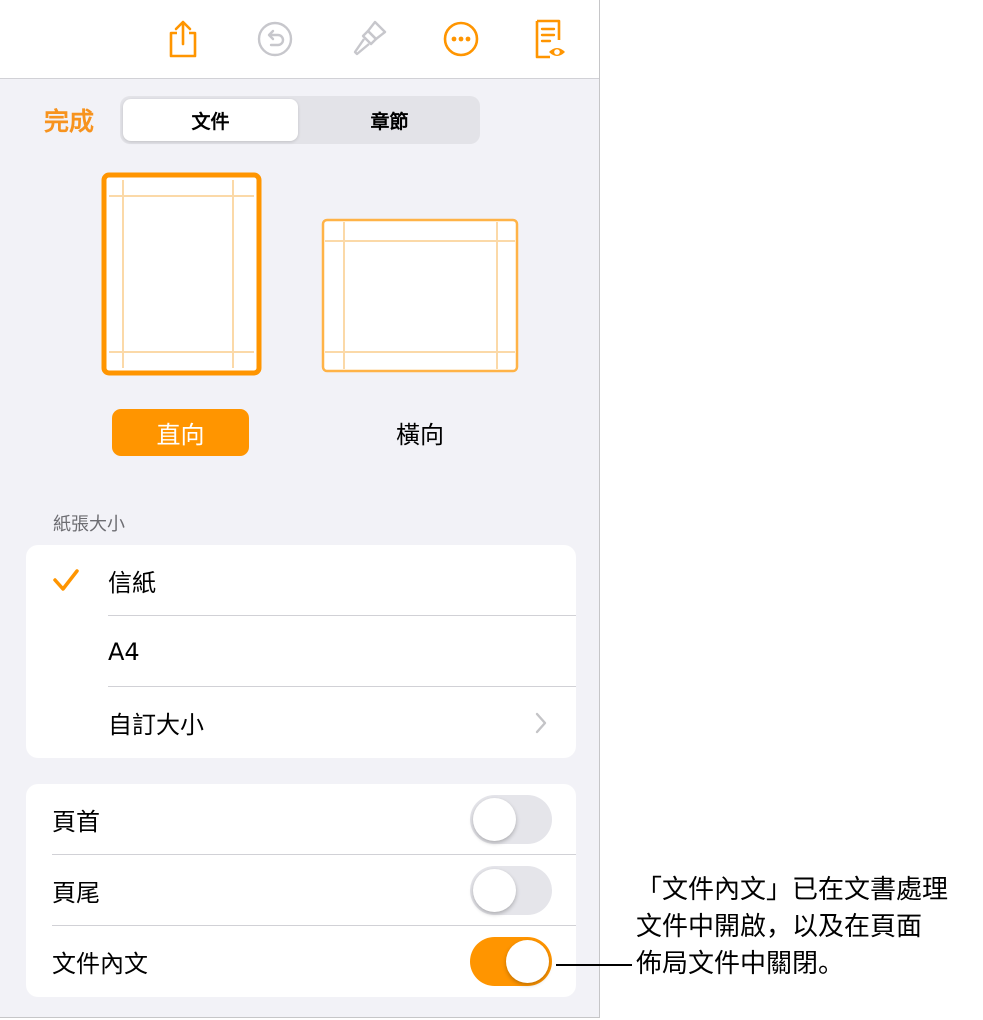 This screenshot has height=1020, width=983. What do you see at coordinates (389, 120) in the screenshot?
I see `tab-section: 章節` at bounding box center [389, 120].